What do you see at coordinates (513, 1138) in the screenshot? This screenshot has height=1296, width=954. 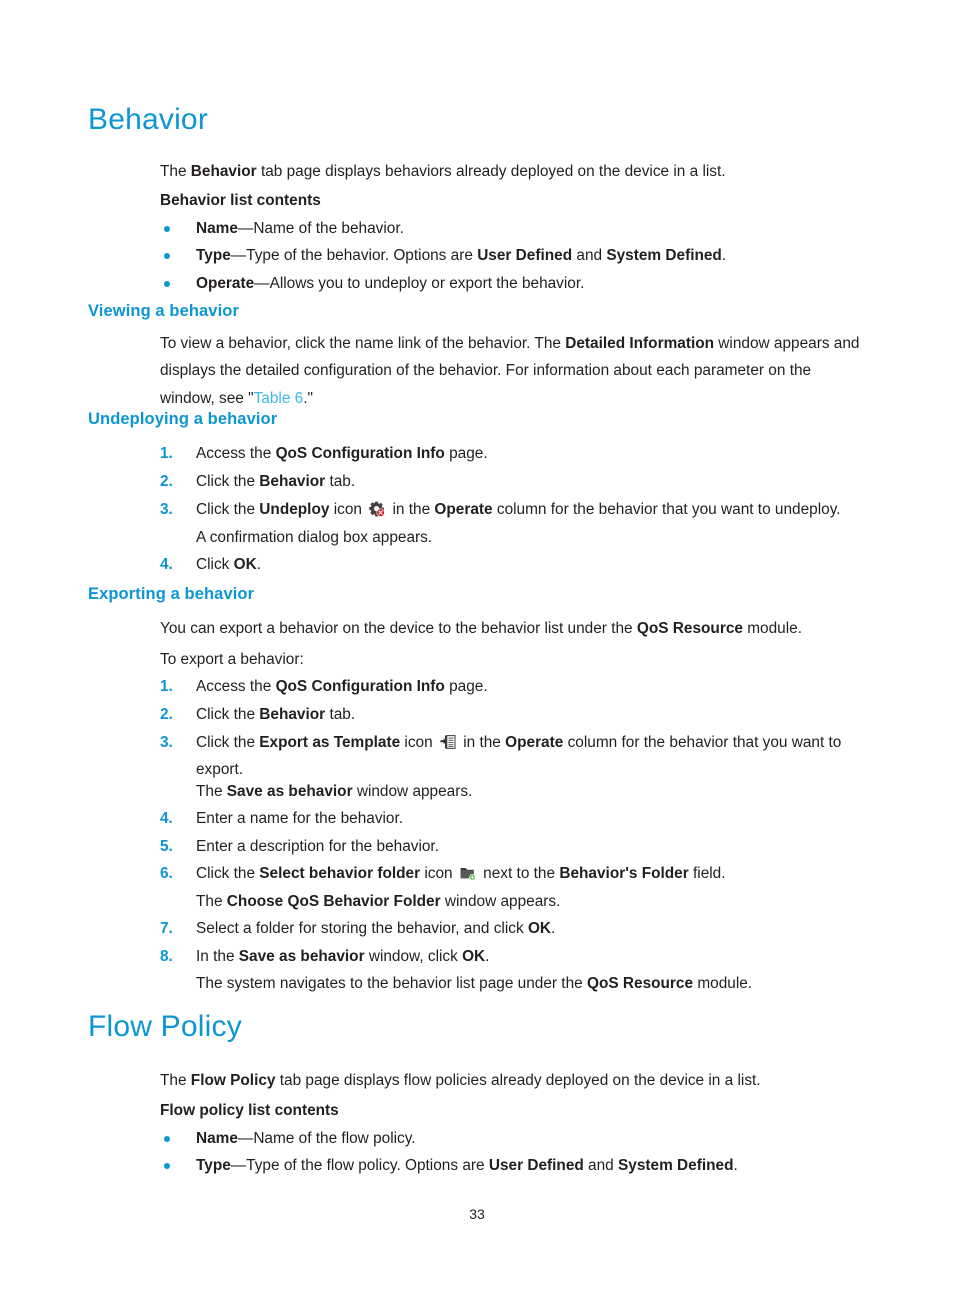 I see `list-item: Name—Name of the flow policy.` at bounding box center [513, 1138].